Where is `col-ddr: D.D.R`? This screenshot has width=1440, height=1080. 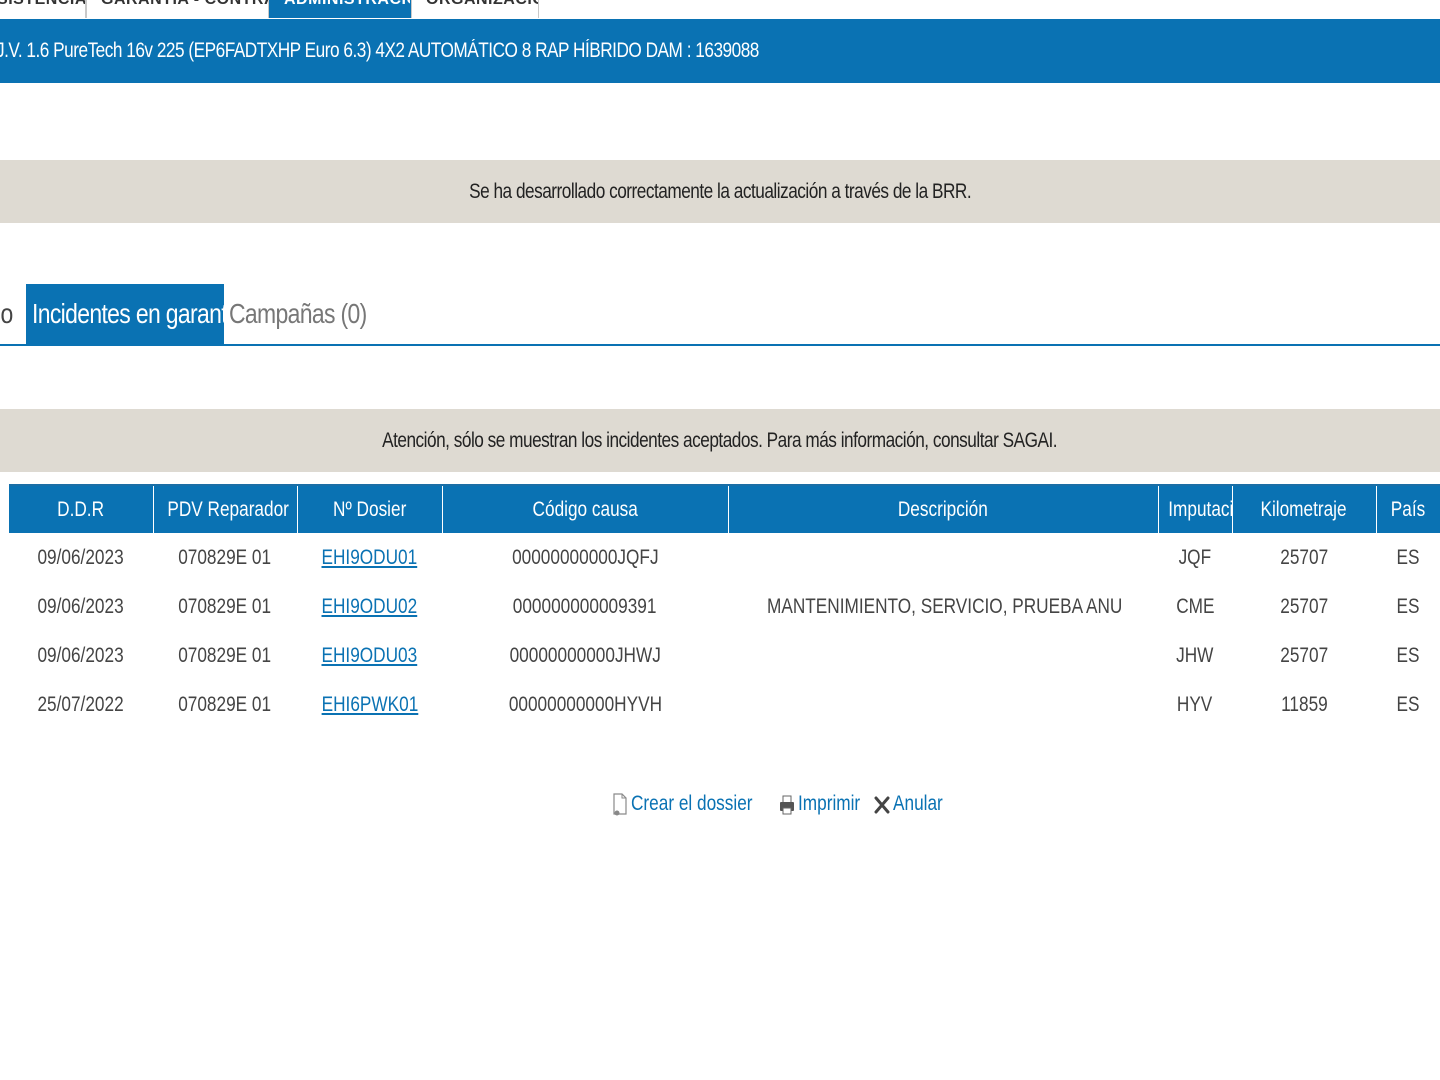 col-ddr: D.D.R is located at coordinates (81, 508).